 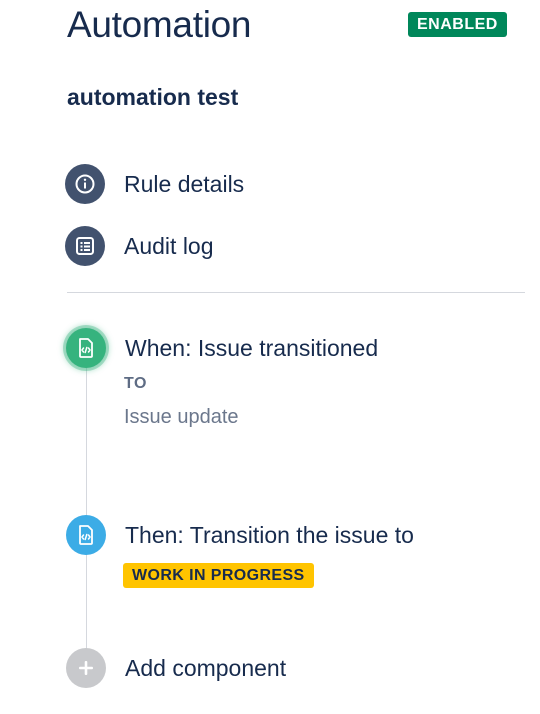 I want to click on status-lozenge: WORK IN PROGRESS, so click(x=218, y=575).